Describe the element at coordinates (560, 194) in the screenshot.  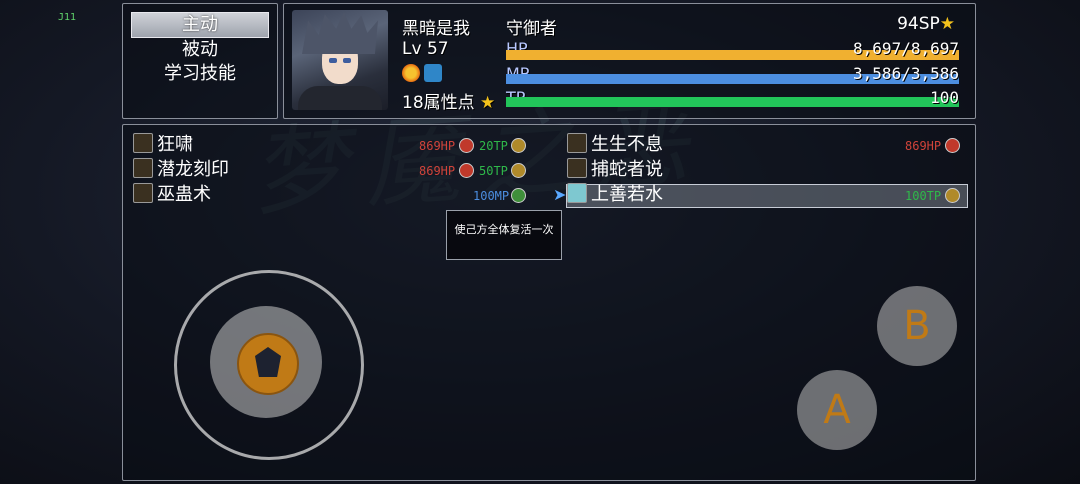
I see `cursor-arrow-icon: ➤` at that location.